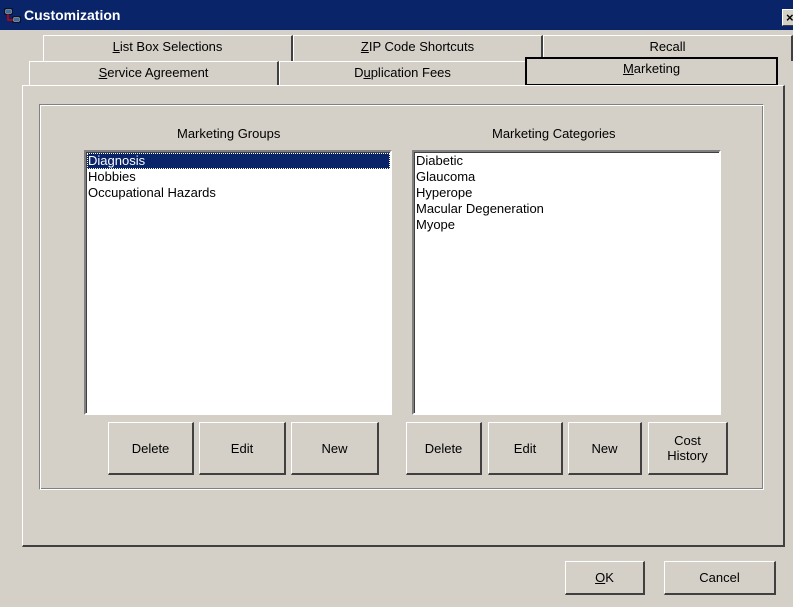 Image resolution: width=793 pixels, height=607 pixels. I want to click on tab-mnemonic: Z, so click(364, 46).